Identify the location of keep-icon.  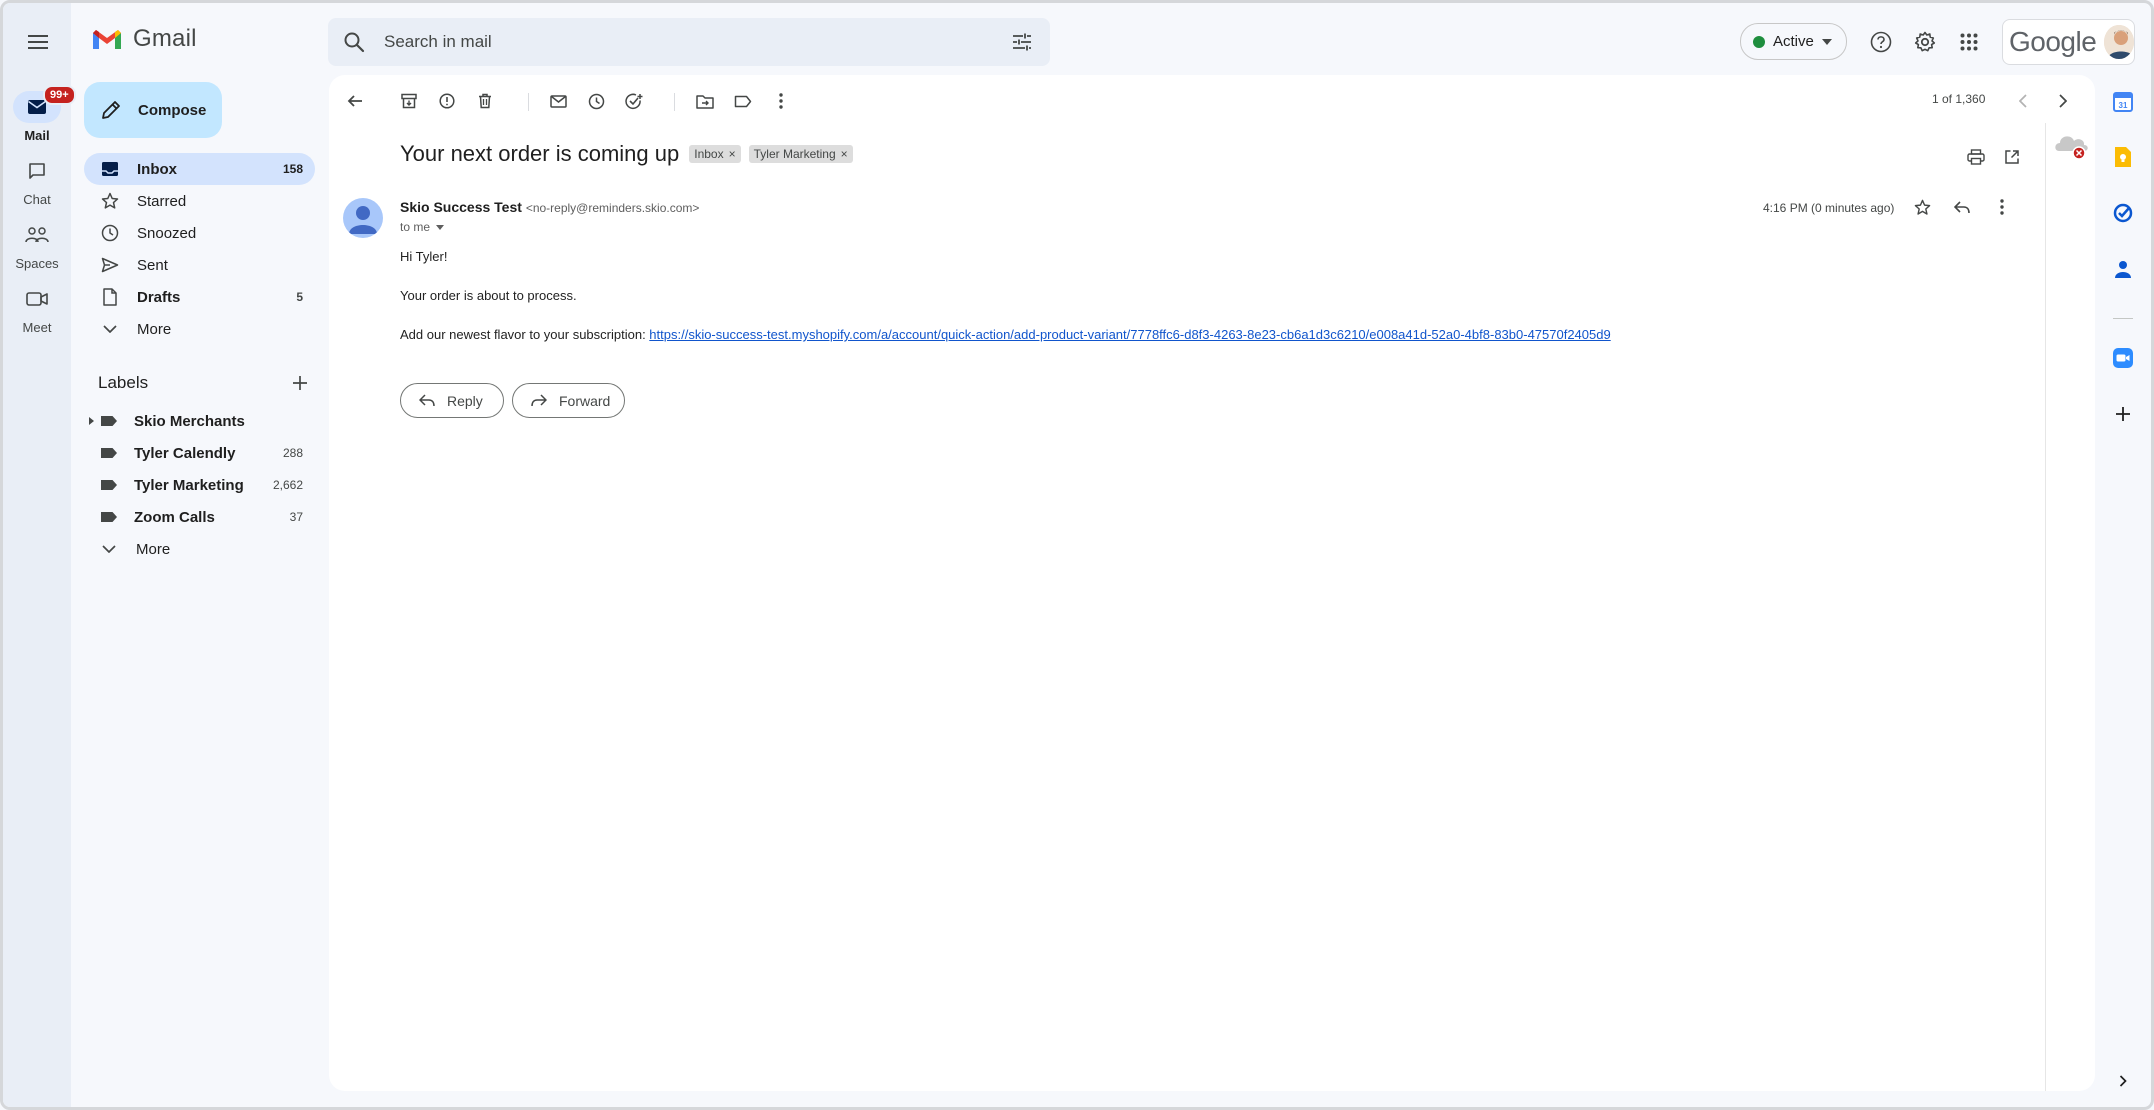
(2123, 157).